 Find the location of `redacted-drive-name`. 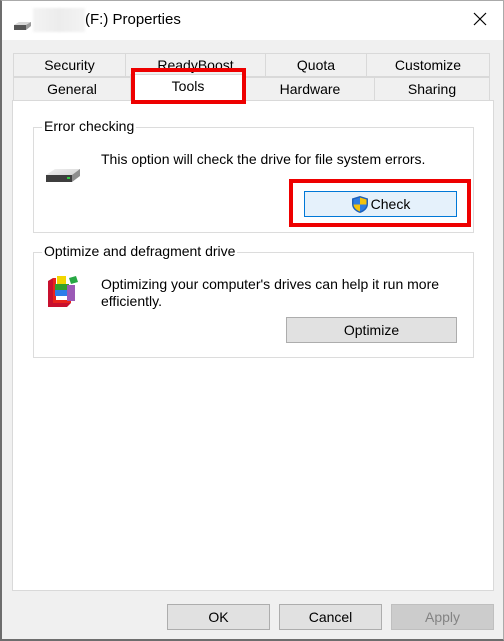

redacted-drive-name is located at coordinates (59, 20).